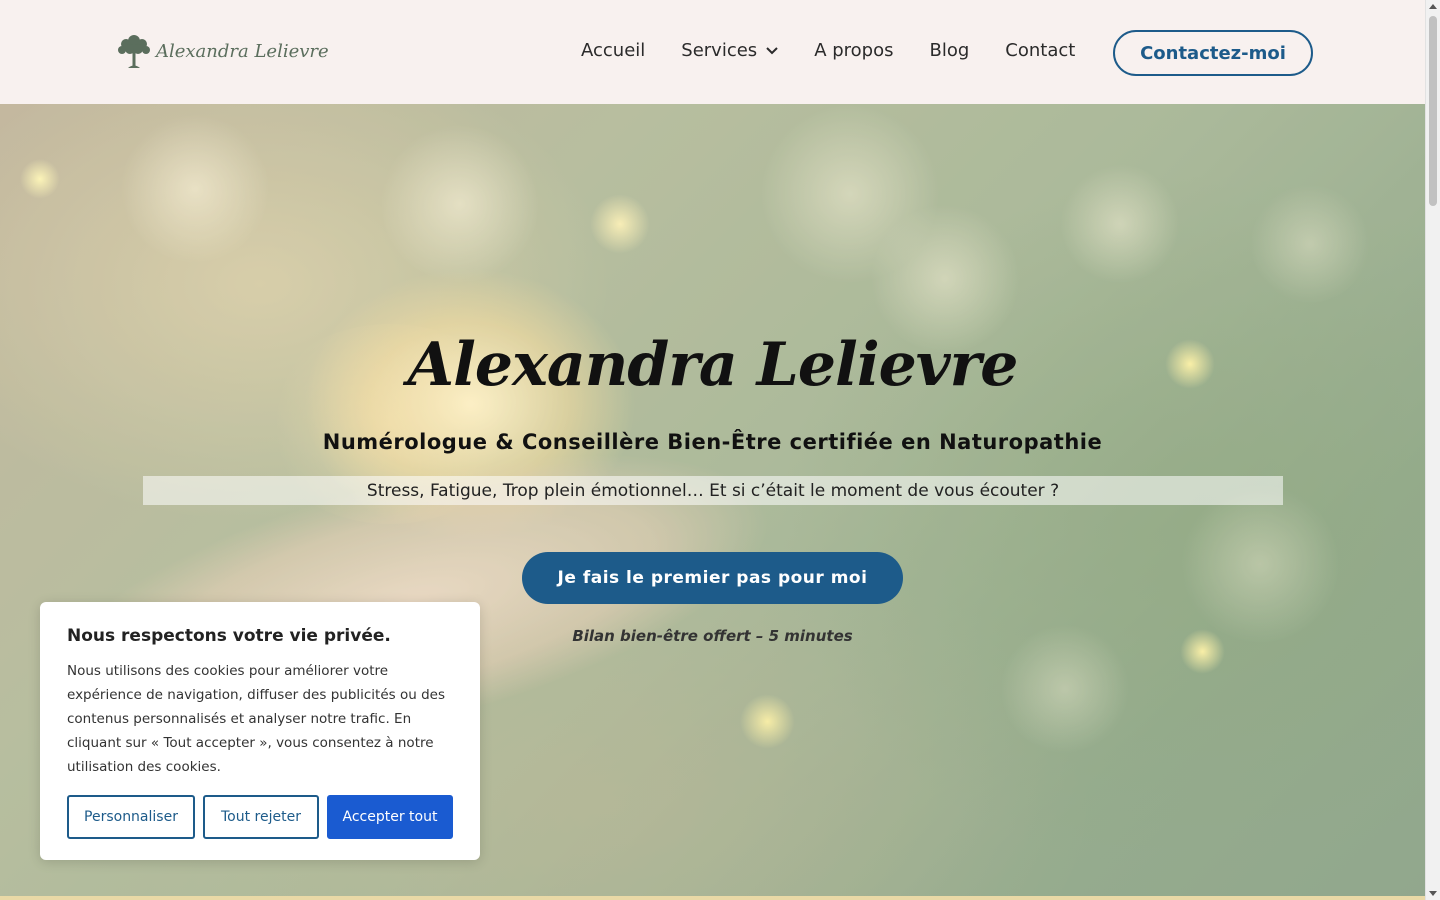 The width and height of the screenshot is (1440, 900). I want to click on nav-services-label: Services, so click(719, 50).